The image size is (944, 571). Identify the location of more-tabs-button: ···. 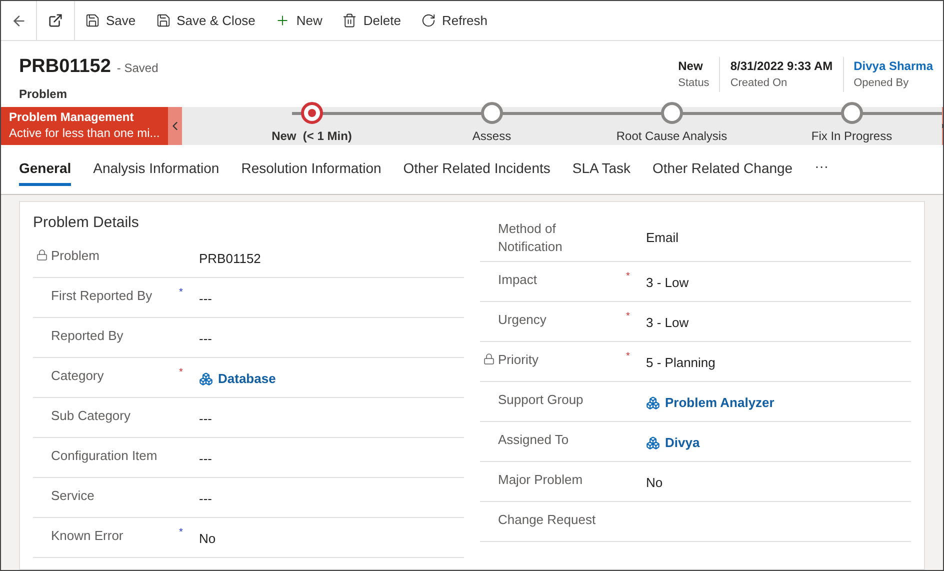
(821, 166).